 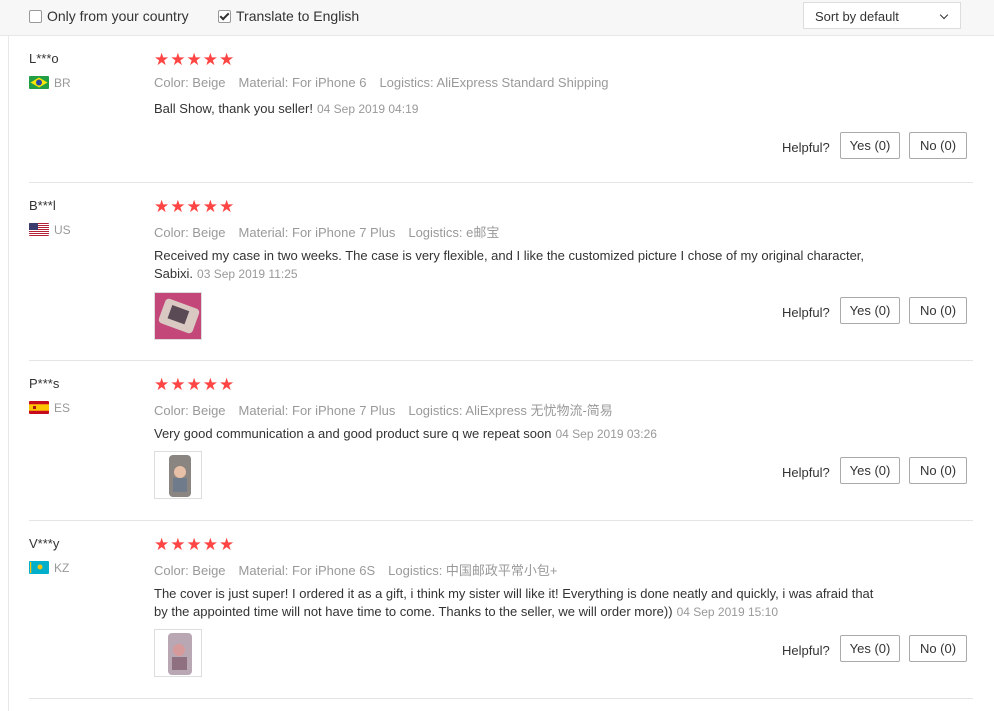 I want to click on review-body: Ball Show, thank you seller!, so click(x=233, y=108).